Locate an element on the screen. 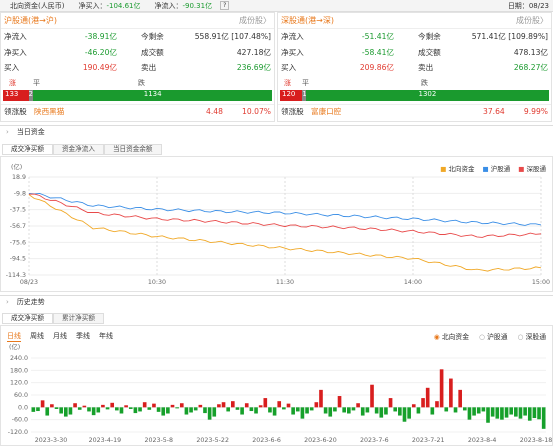 This screenshot has width=553, height=446. tab-history-net-buy: 成交净买额 is located at coordinates (27, 318).